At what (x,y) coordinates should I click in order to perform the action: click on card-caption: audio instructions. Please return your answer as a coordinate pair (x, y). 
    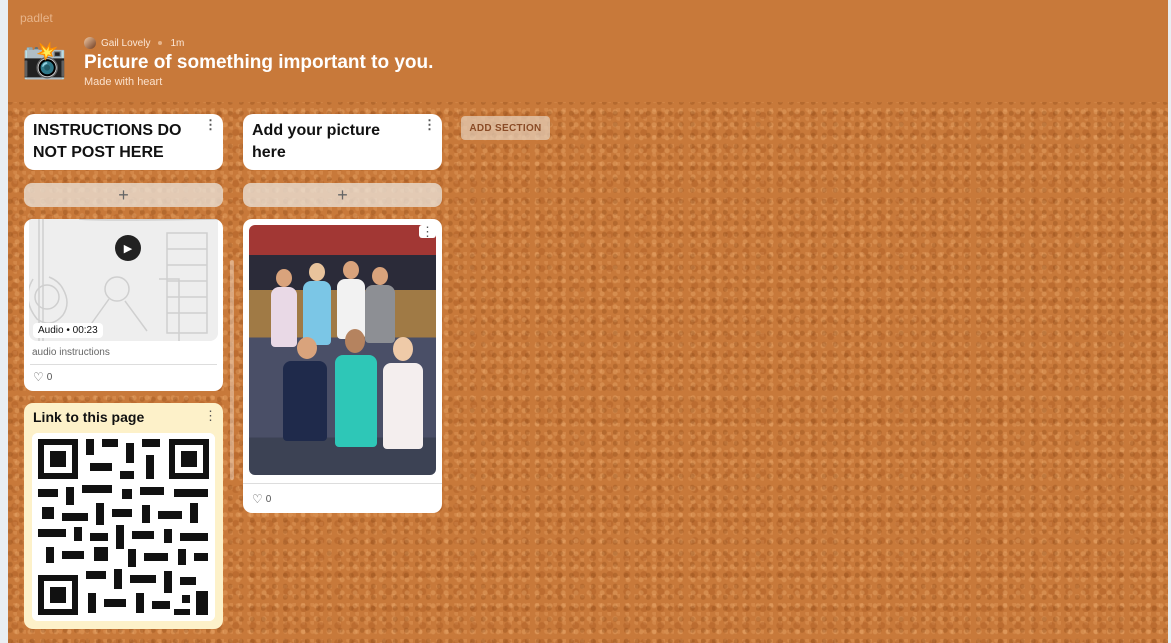
    Looking at the image, I should click on (71, 352).